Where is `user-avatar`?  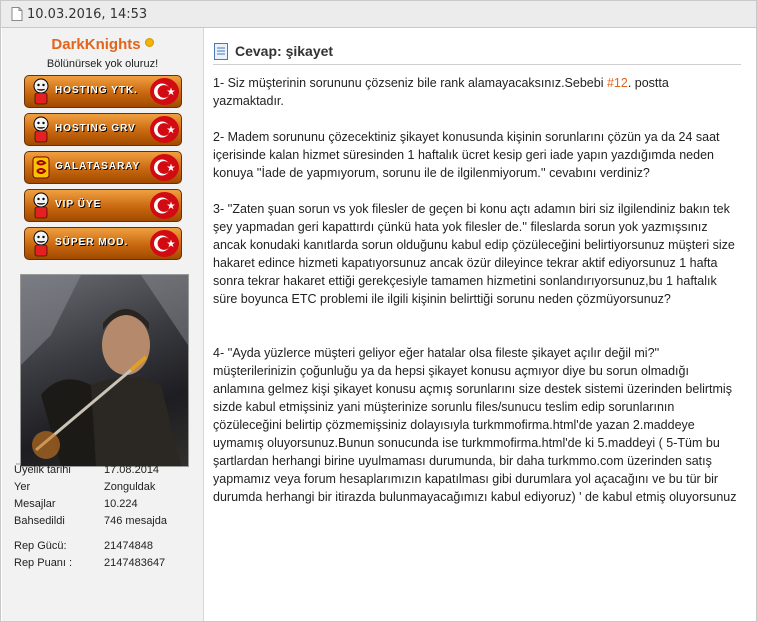 user-avatar is located at coordinates (104, 370).